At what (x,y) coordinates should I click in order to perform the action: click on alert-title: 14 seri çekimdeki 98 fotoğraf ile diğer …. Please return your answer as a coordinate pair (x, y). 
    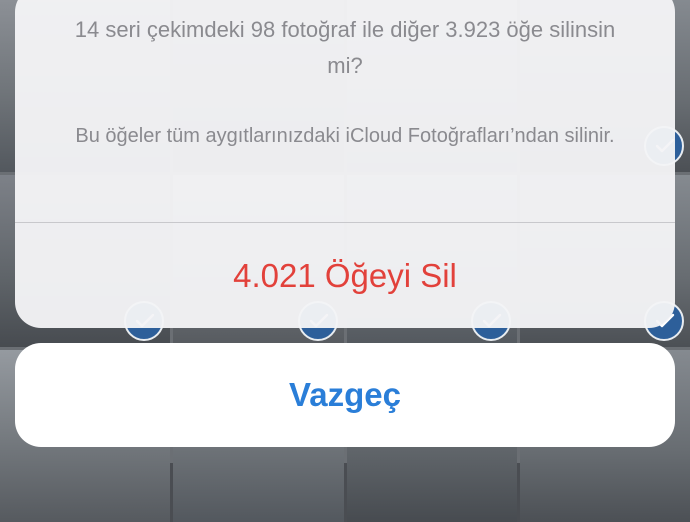
    Looking at the image, I should click on (345, 47).